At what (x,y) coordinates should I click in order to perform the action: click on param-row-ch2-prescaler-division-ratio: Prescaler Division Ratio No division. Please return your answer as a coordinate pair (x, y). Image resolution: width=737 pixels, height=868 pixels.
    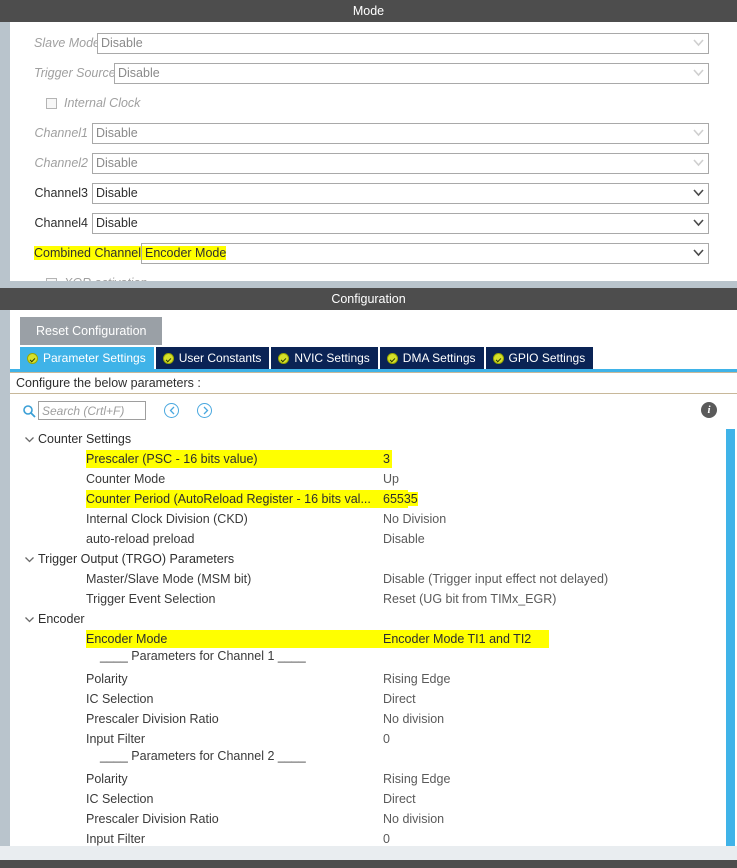
    Looking at the image, I should click on (373, 819).